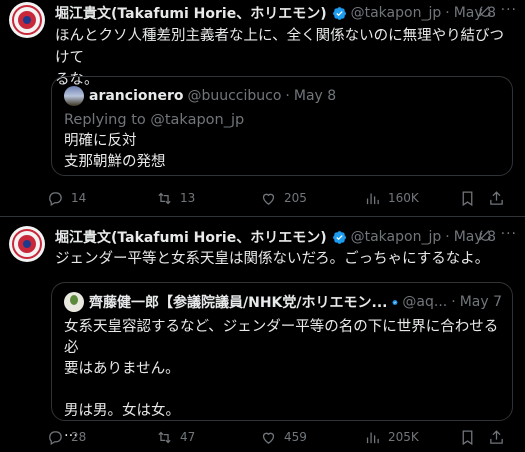  I want to click on repost-count: 13, so click(188, 198).